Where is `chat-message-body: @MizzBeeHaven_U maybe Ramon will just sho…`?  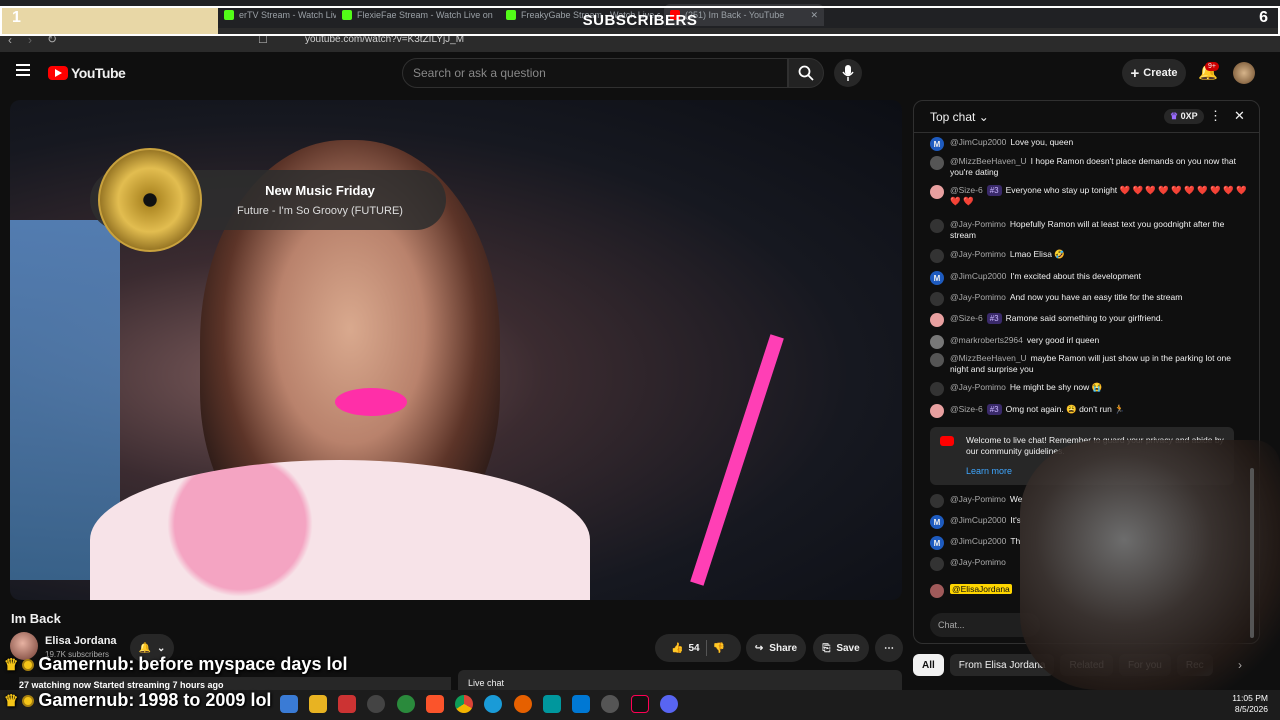
chat-message-body: @MizzBeeHaven_U maybe Ramon will just sho… is located at coordinates (1100, 364).